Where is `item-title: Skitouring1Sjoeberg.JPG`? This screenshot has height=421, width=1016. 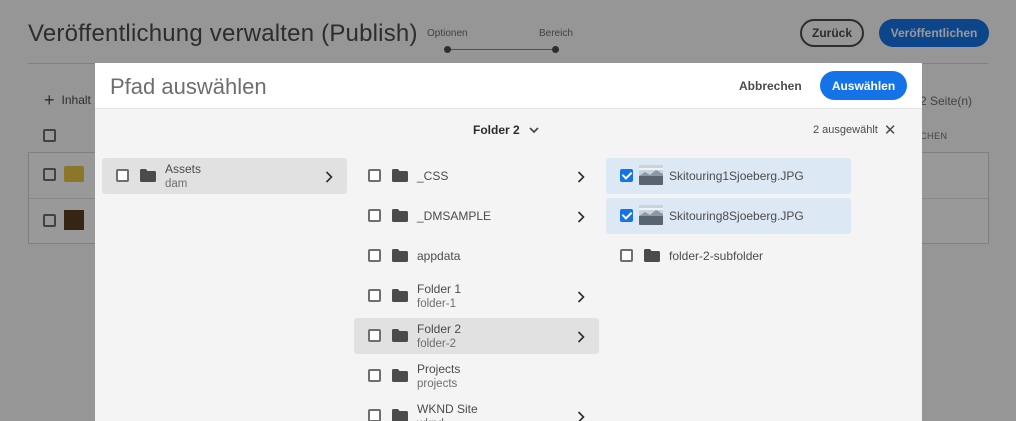
item-title: Skitouring1Sjoeberg.JPG is located at coordinates (736, 176).